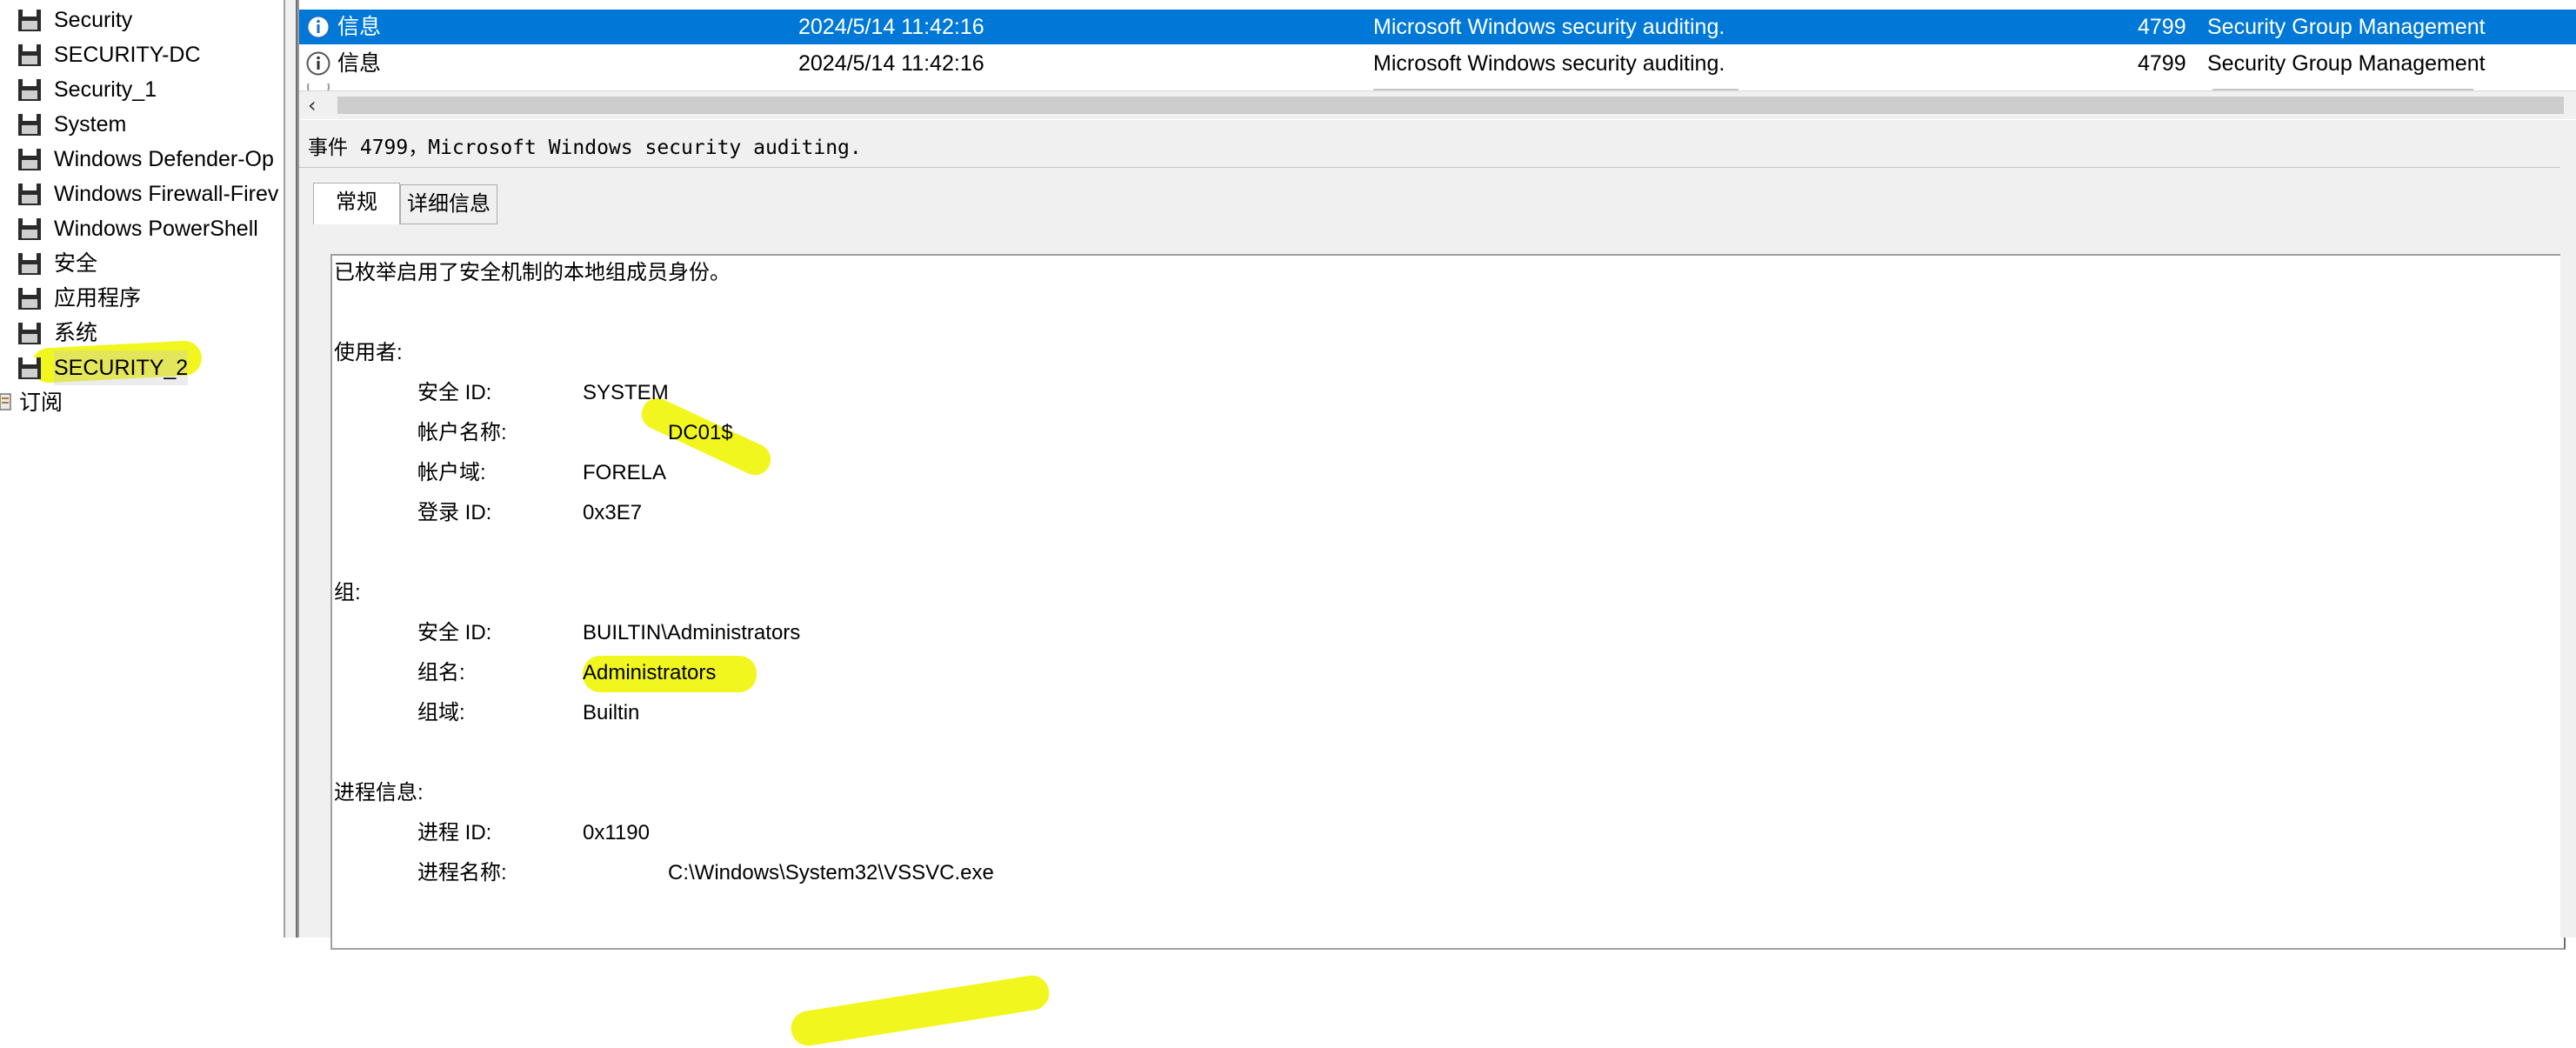 The image size is (2576, 1048). I want to click on horizontal-scrollbar: ‹, so click(1437, 105).